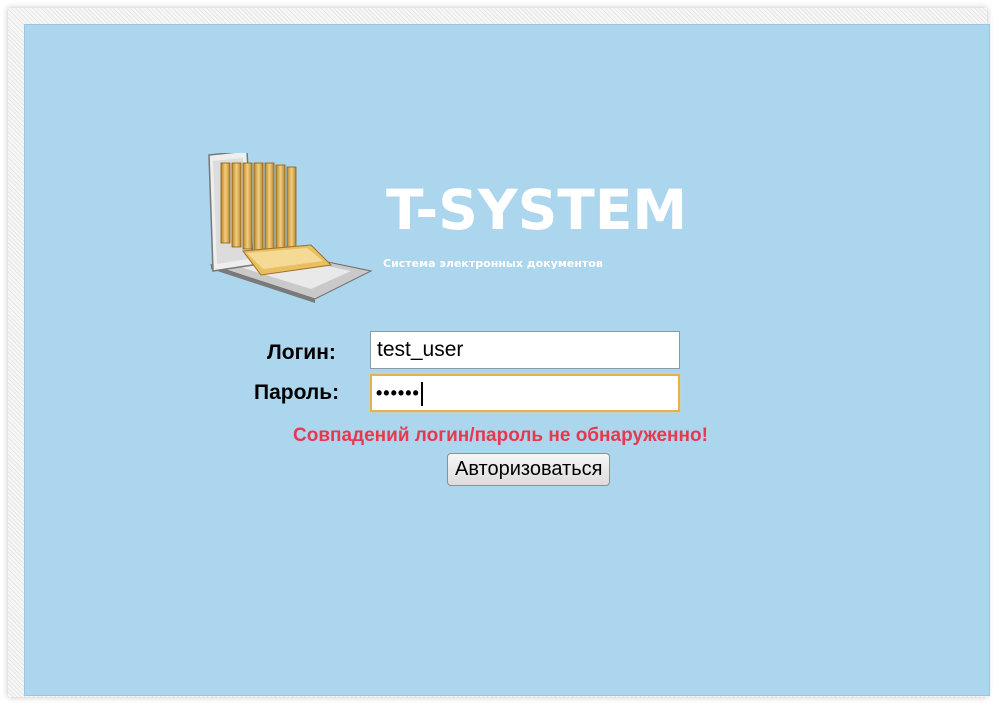  I want to click on brand-title: T-SYSTEM, so click(537, 210).